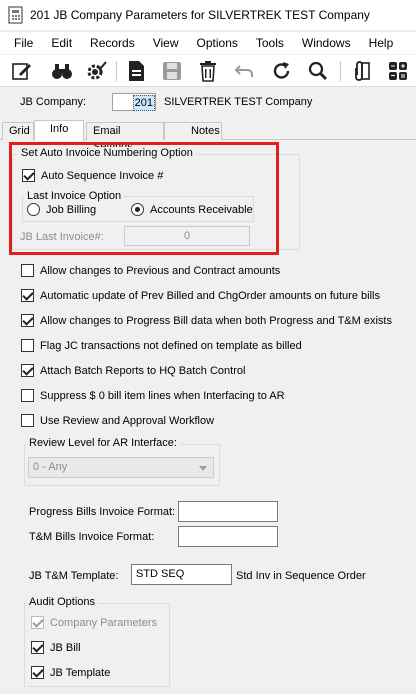  I want to click on menu-help: Help, so click(381, 43).